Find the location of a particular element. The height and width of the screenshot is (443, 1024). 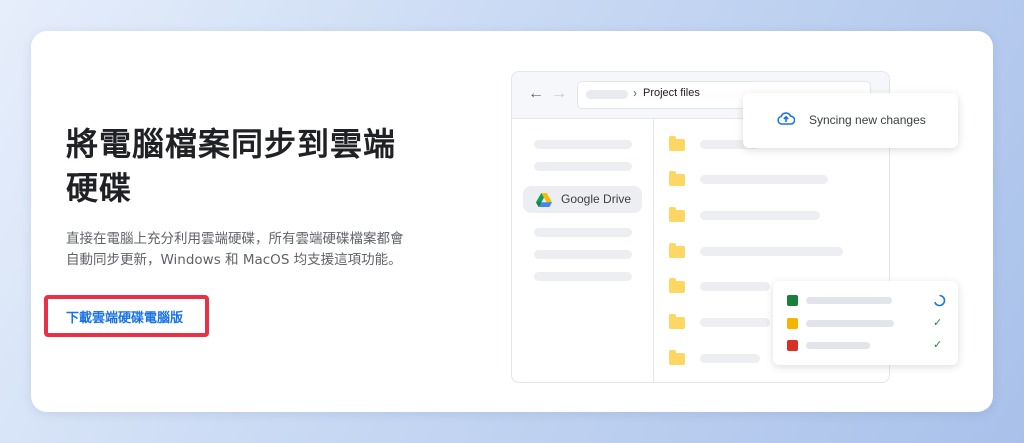

page-title: 將電腦檔案同步到雲端硬碟 is located at coordinates (231, 166).